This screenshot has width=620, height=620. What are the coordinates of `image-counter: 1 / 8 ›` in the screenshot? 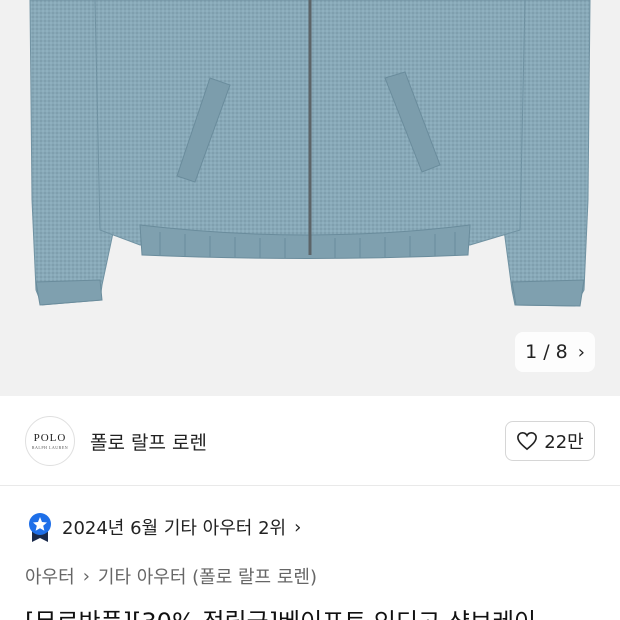 It's located at (555, 352).